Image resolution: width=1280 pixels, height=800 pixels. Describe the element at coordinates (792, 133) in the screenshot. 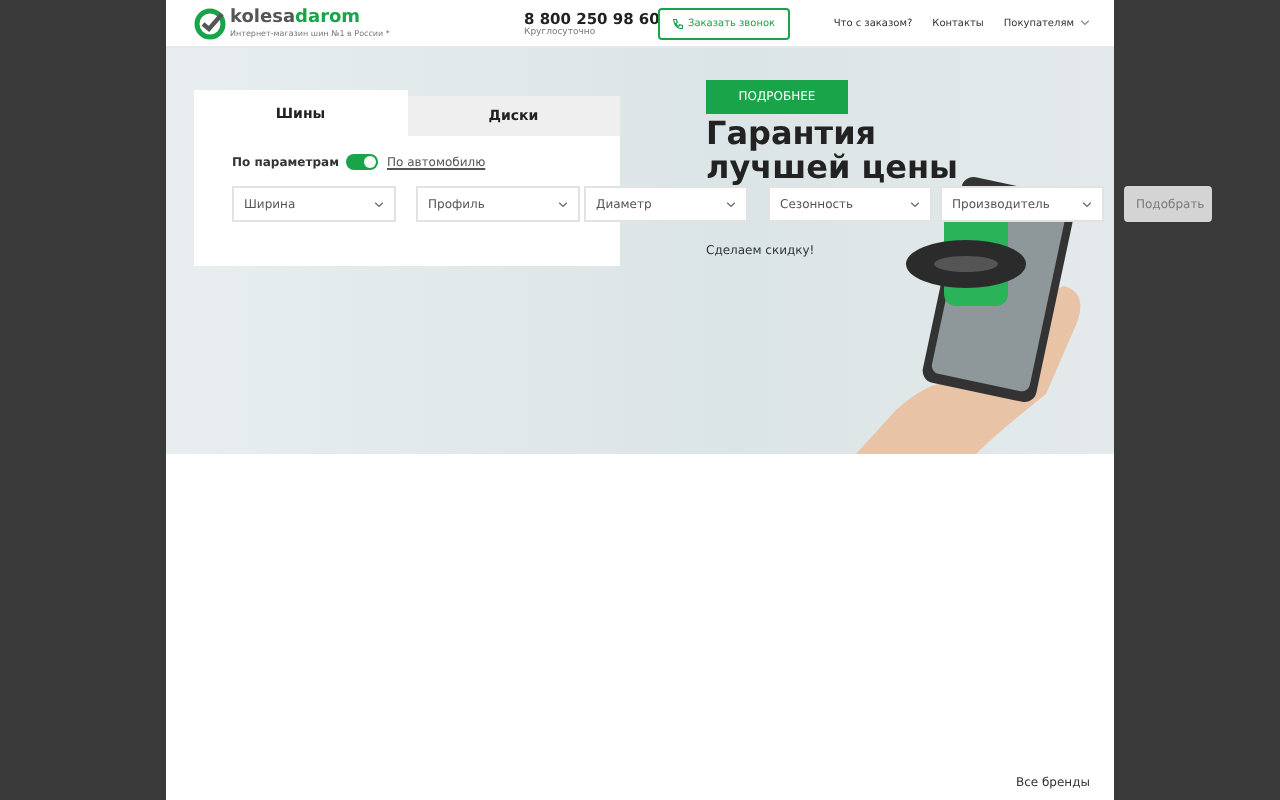

I see `headline: Гарантия` at that location.